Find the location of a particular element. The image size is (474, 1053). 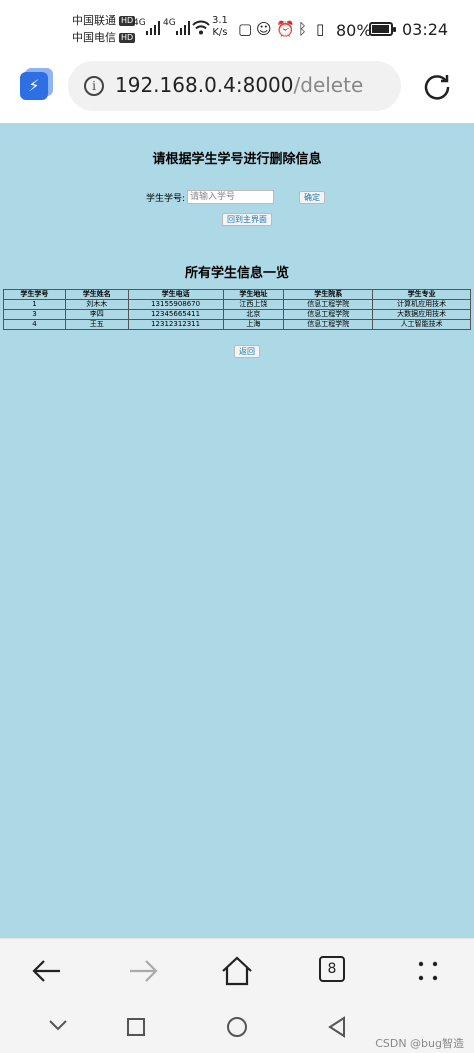

tabs-button: 8 is located at coordinates (332, 969).